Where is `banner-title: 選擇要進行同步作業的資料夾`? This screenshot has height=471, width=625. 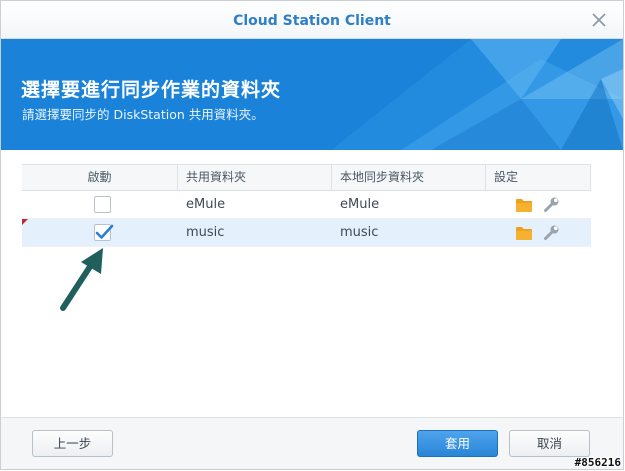 banner-title: 選擇要進行同步作業的資料夾 is located at coordinates (151, 90).